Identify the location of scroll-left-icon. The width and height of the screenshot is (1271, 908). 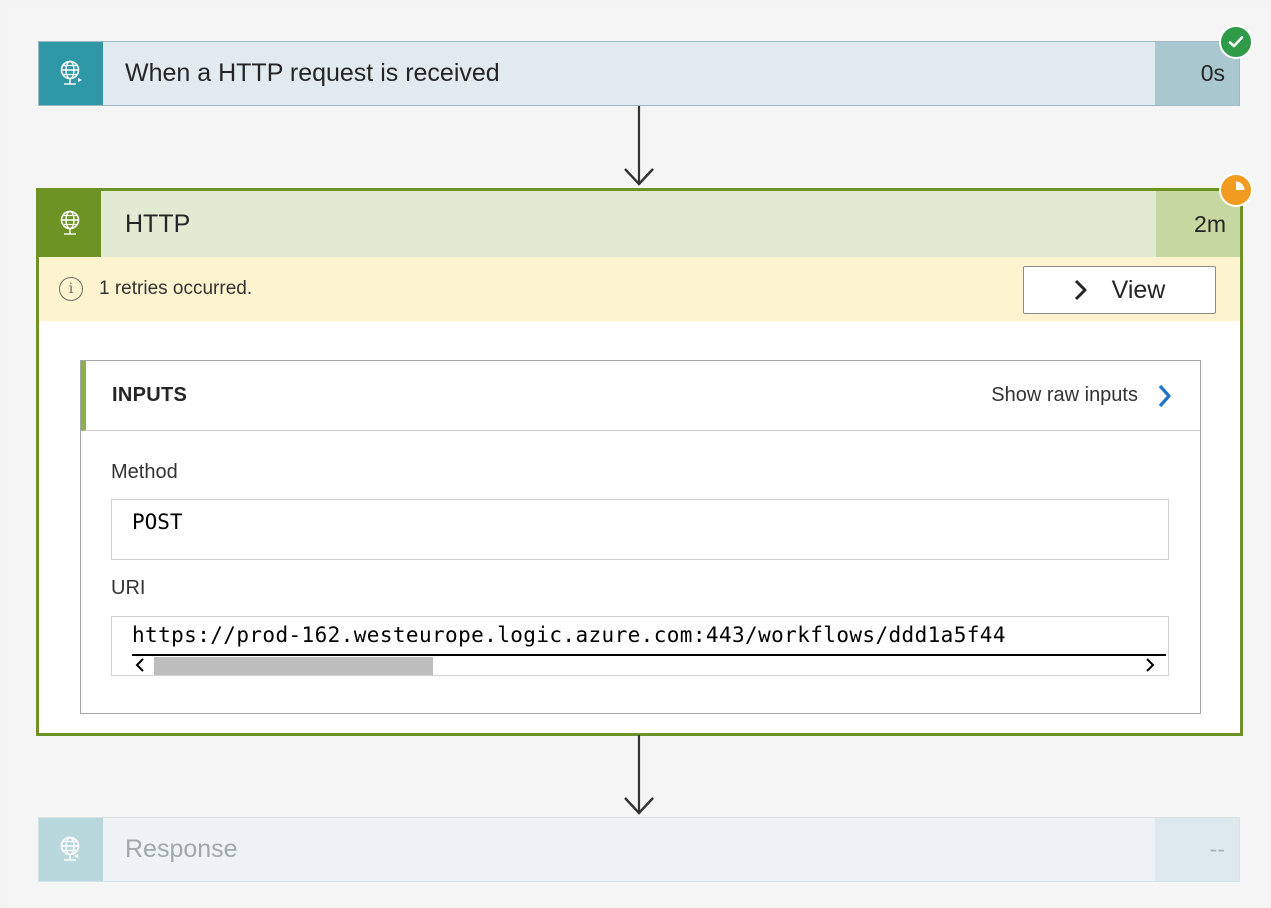
(140, 665).